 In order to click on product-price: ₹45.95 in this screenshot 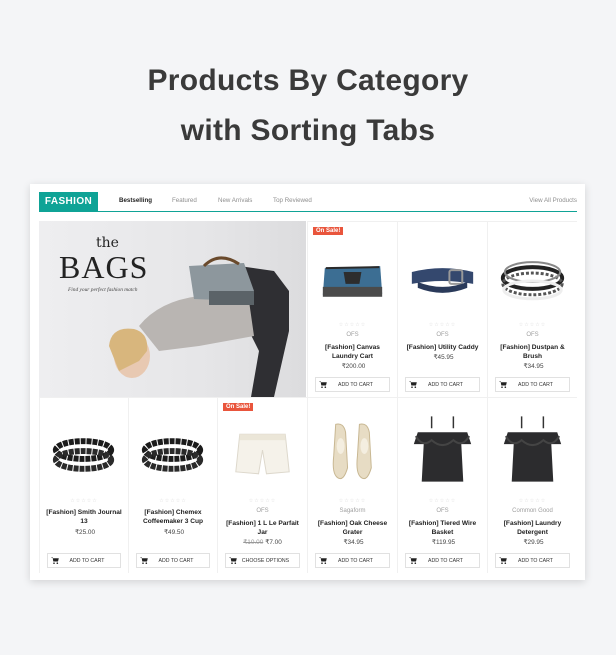, I will do `click(443, 357)`.